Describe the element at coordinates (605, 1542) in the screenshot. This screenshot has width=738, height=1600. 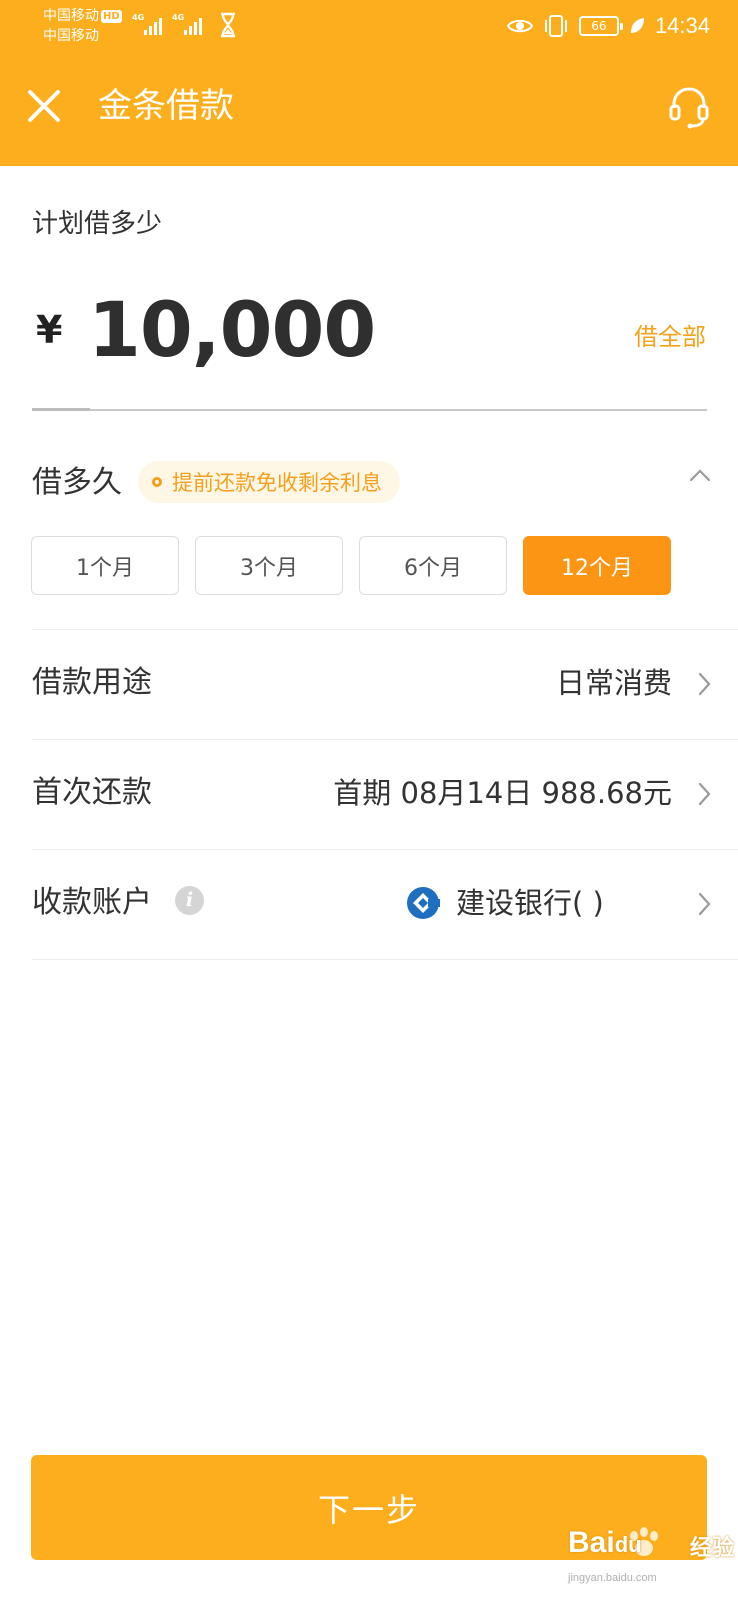
I see `watermark-brand: Baidu` at that location.